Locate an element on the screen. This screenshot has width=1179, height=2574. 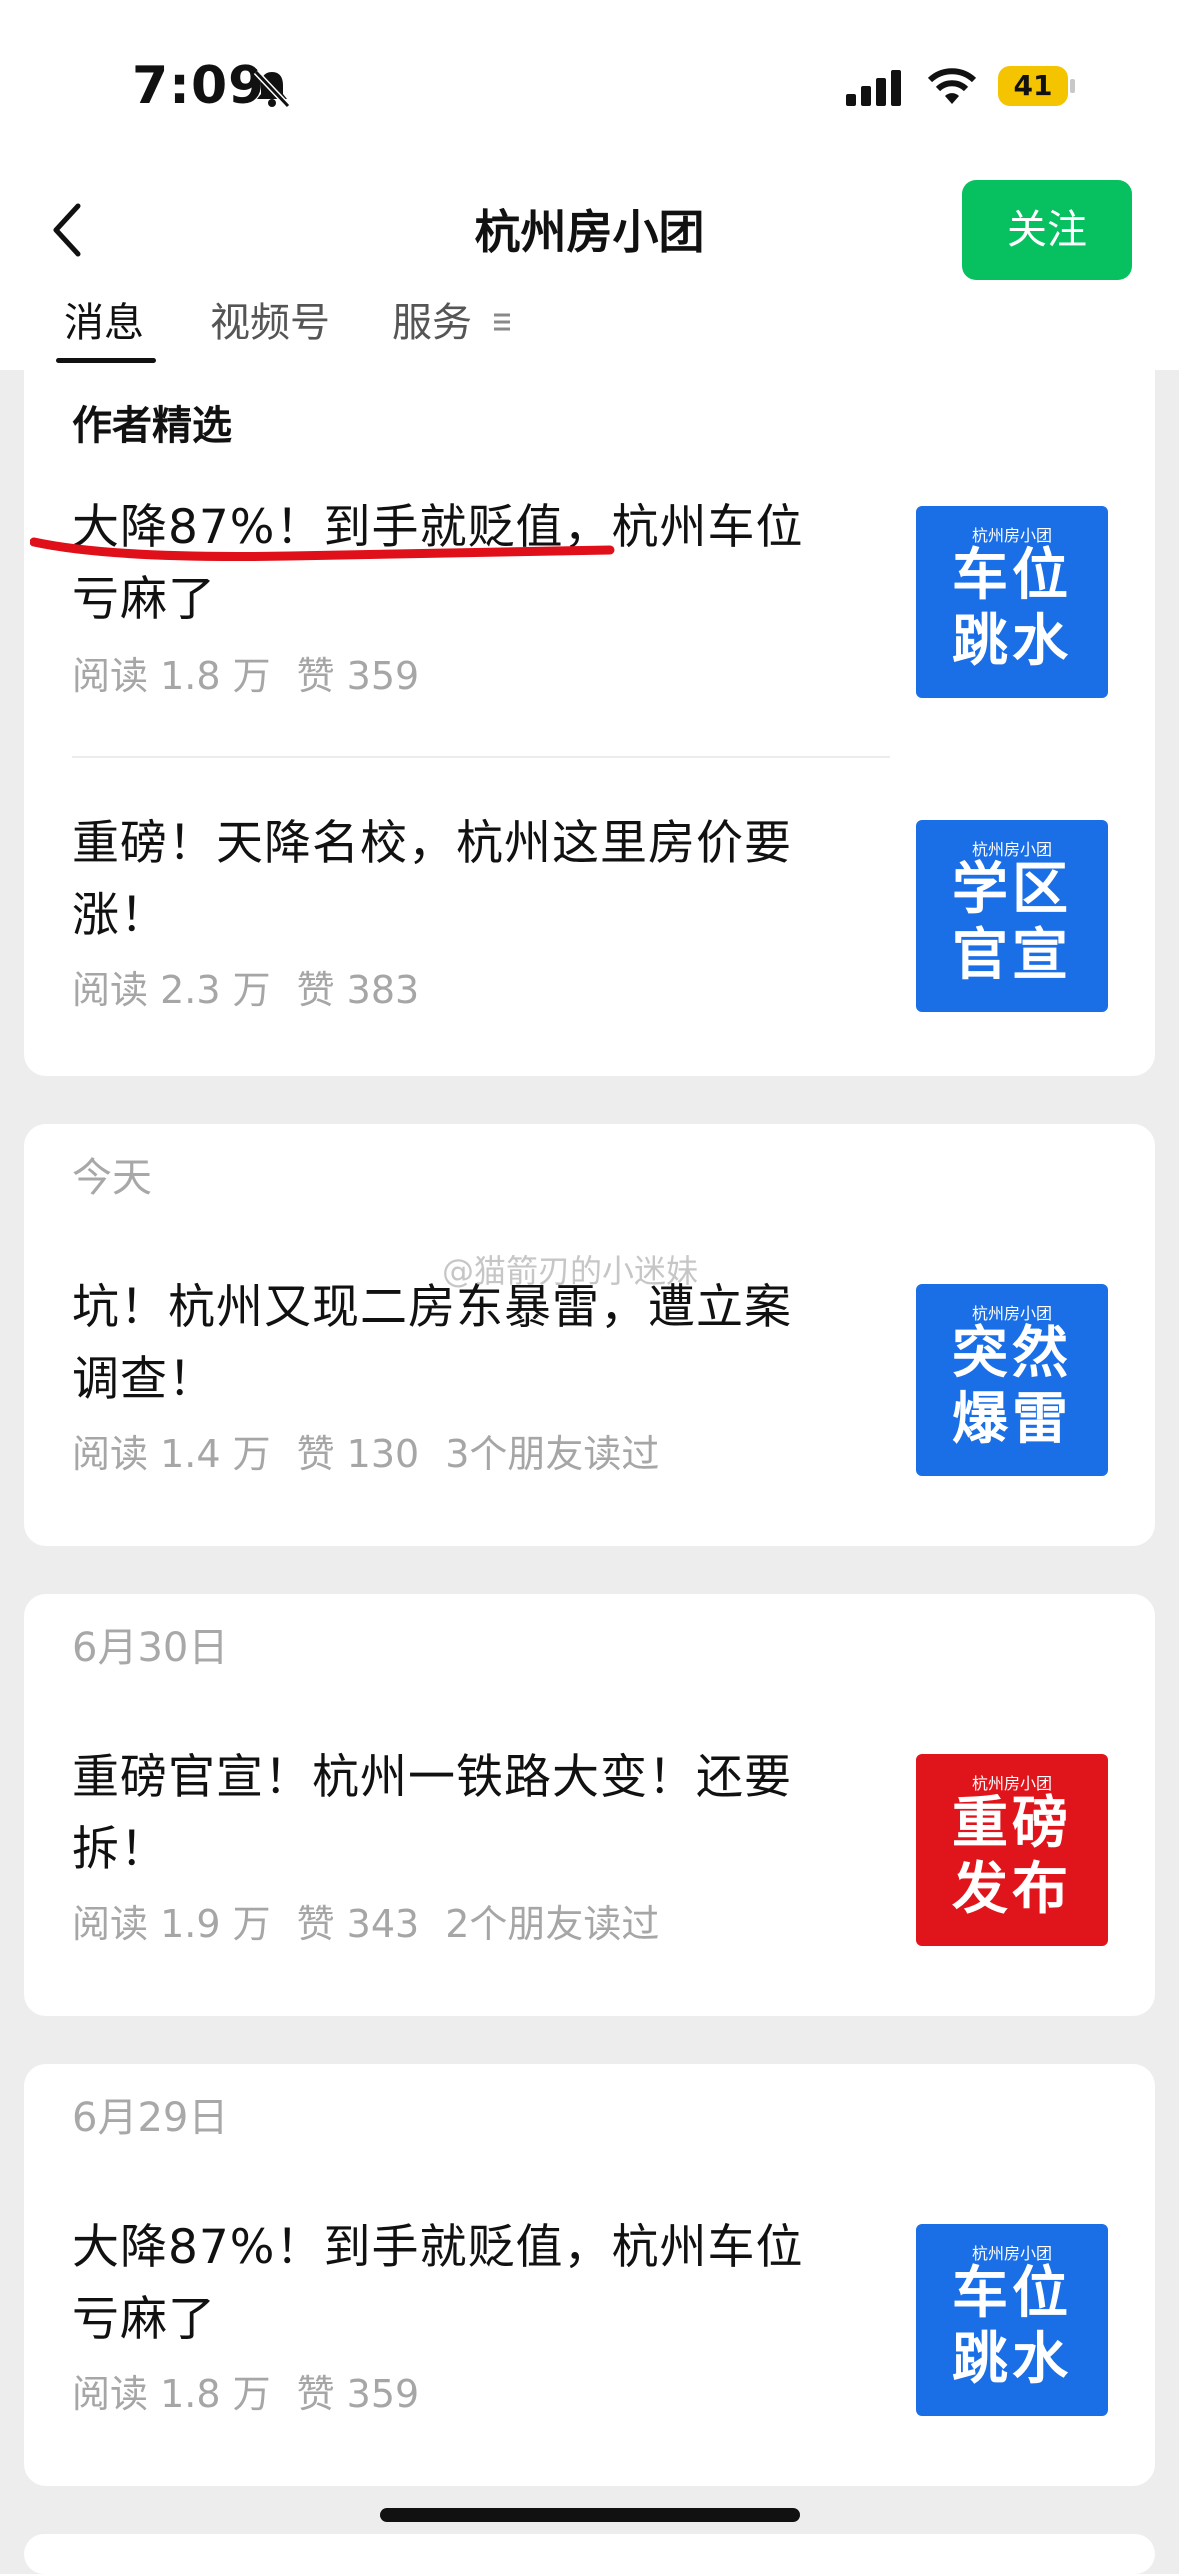
thumbnail-text: 重磅 is located at coordinates (1012, 1823).